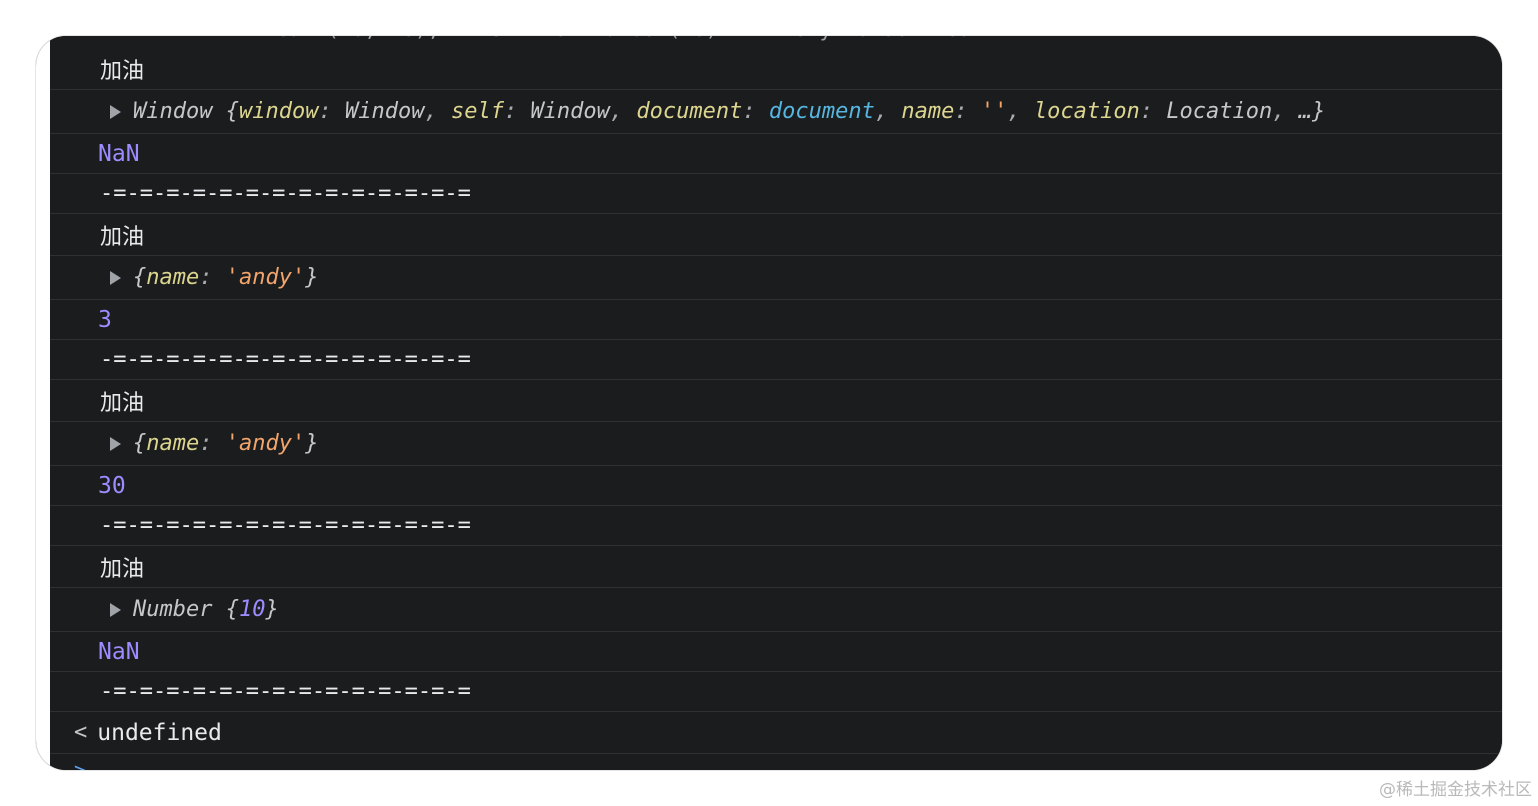 The height and width of the screenshot is (806, 1538). Describe the element at coordinates (159, 732) in the screenshot. I see `return-value: undefined` at that location.